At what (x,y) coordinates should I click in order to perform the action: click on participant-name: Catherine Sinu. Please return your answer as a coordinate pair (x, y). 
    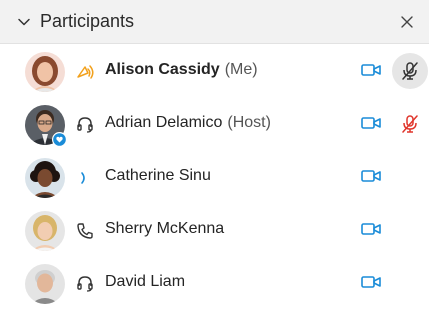
    Looking at the image, I should click on (158, 175).